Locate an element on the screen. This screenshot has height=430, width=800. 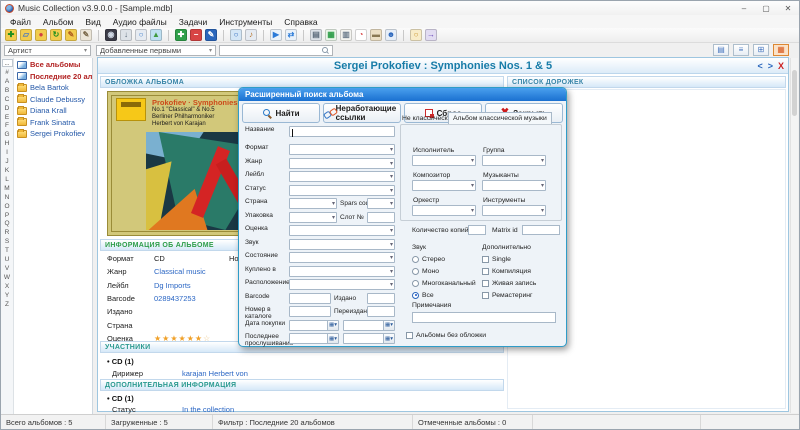
info-value: 0289437253 is located at coordinates (175, 300).